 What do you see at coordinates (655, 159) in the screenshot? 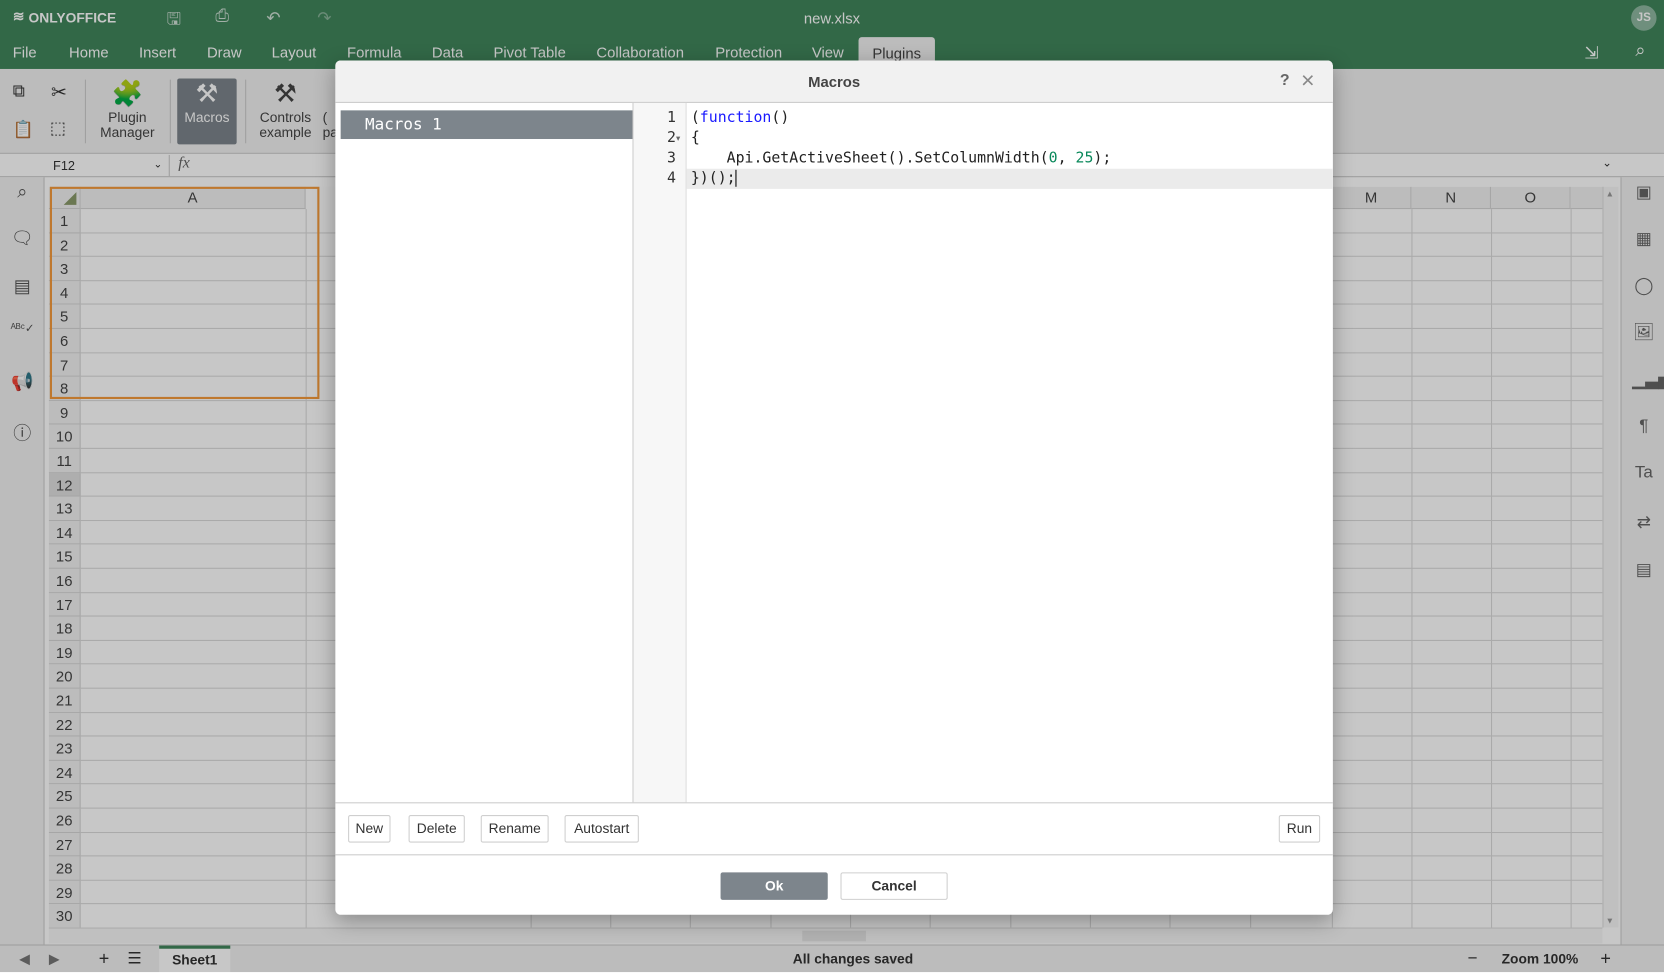
I see `line-number: 3` at bounding box center [655, 159].